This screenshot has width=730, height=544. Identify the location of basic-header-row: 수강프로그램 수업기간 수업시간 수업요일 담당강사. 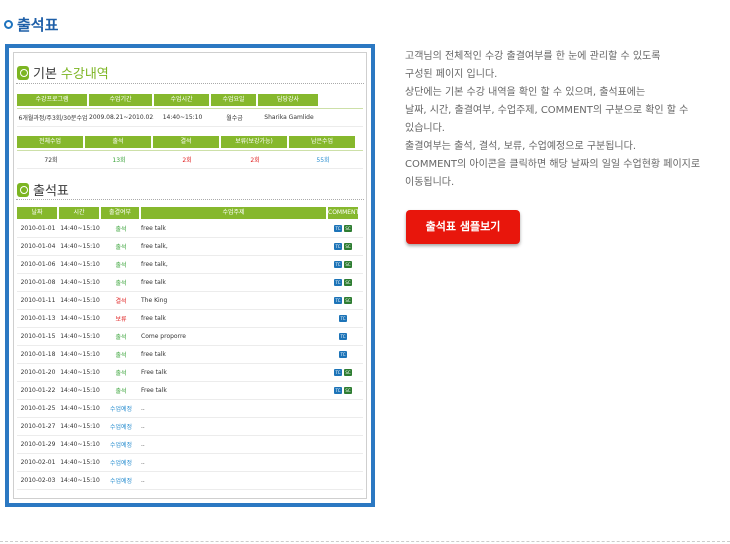
(190, 100).